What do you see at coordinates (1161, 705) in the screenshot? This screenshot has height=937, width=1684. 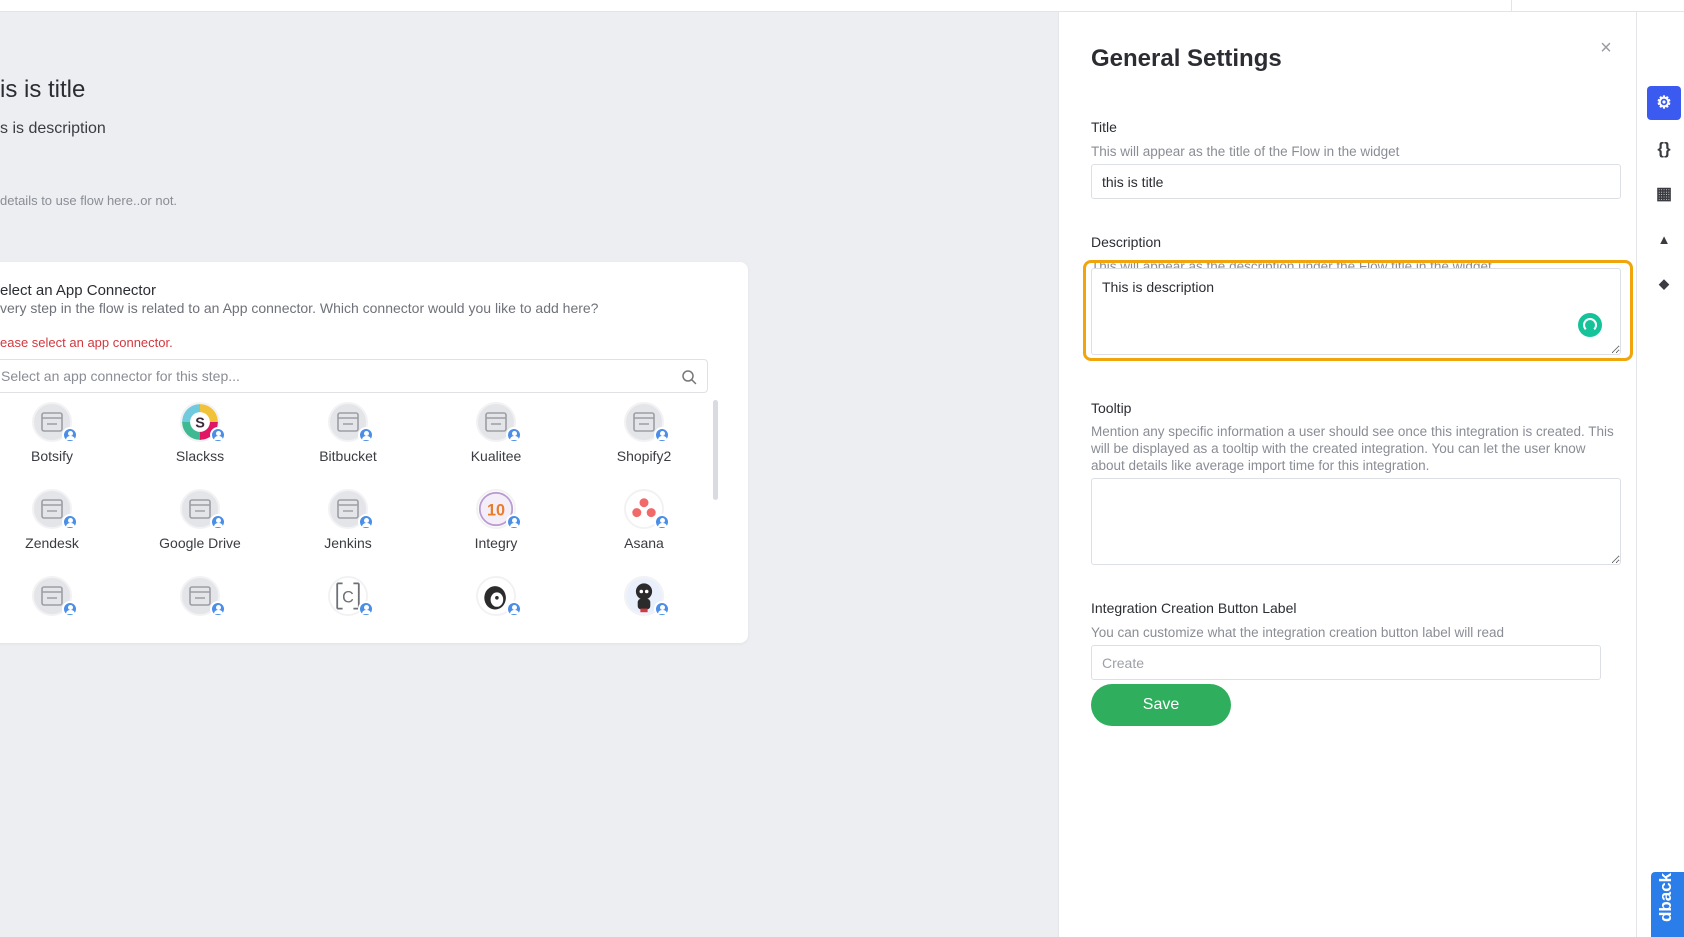 I see `save-button: Save` at bounding box center [1161, 705].